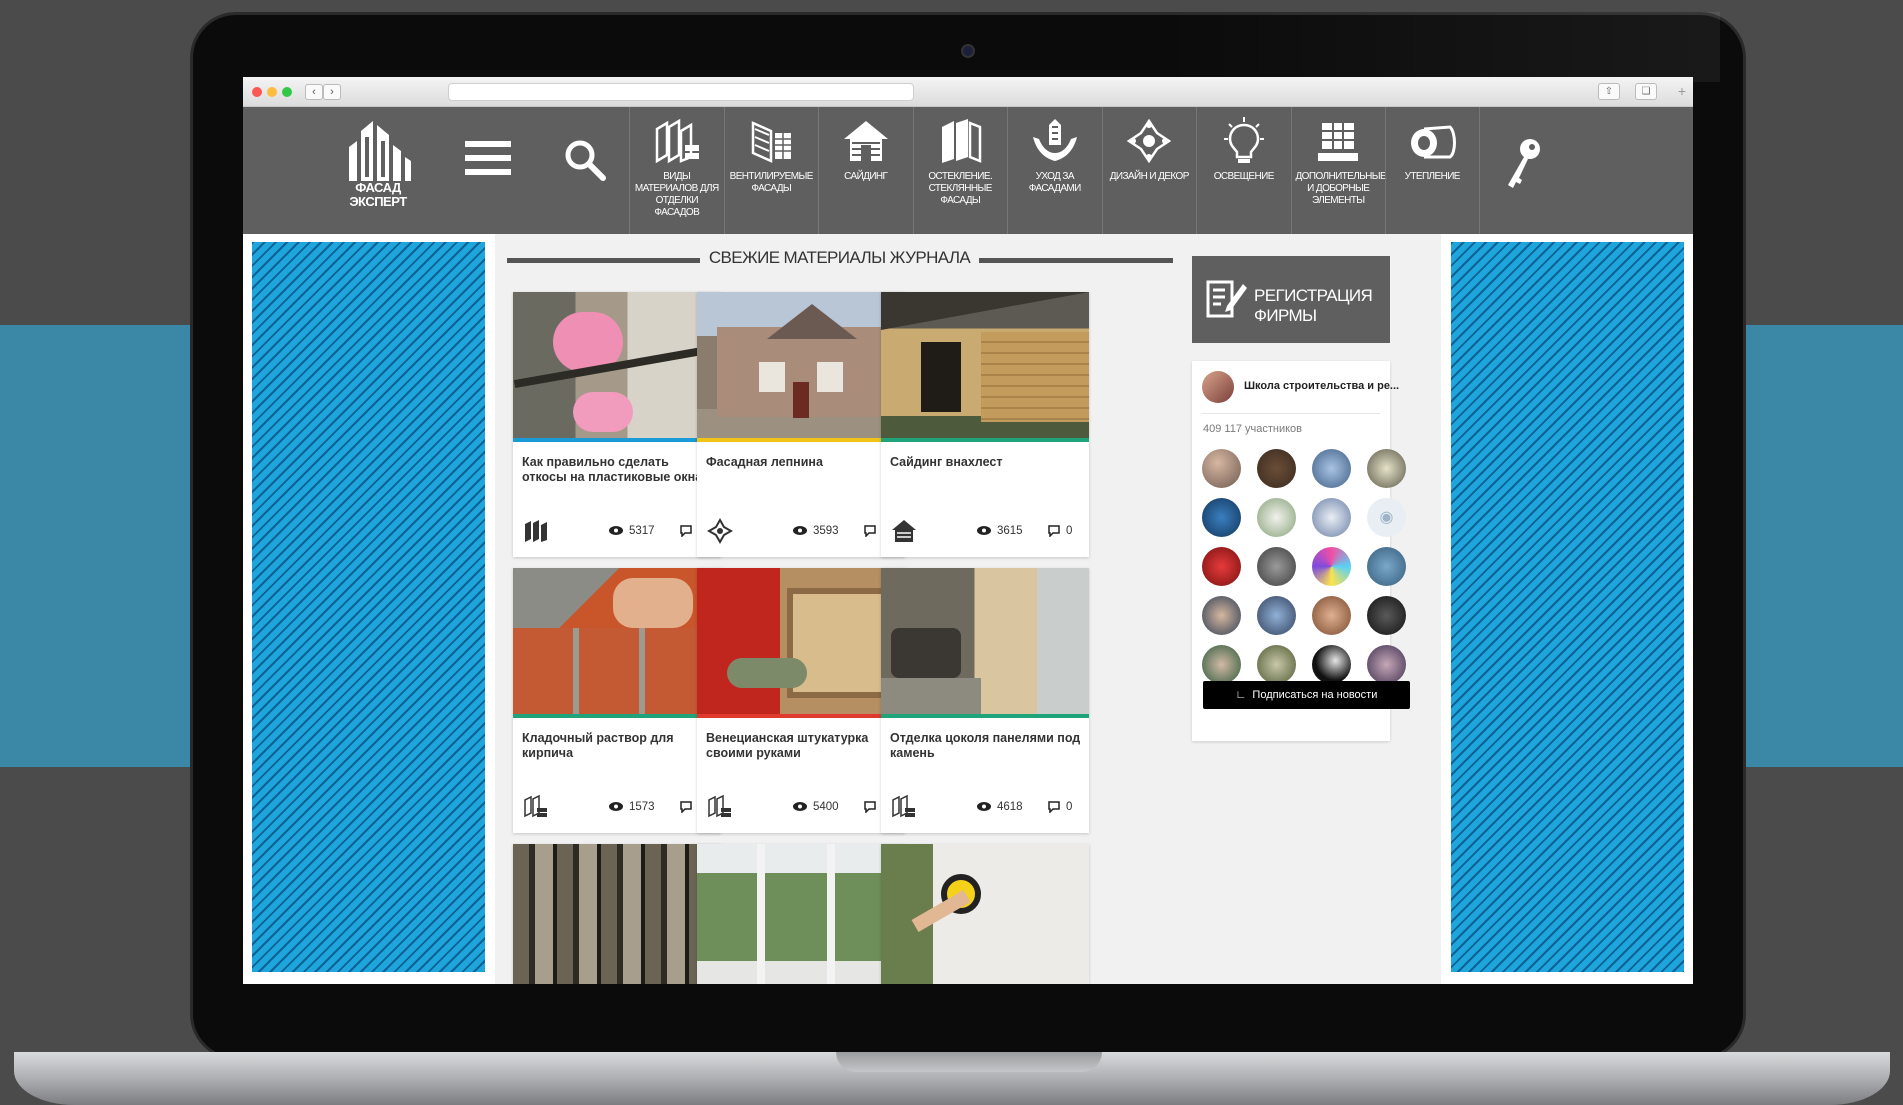 This screenshot has height=1105, width=1903. Describe the element at coordinates (681, 92) in the screenshot. I see `address-bar` at that location.